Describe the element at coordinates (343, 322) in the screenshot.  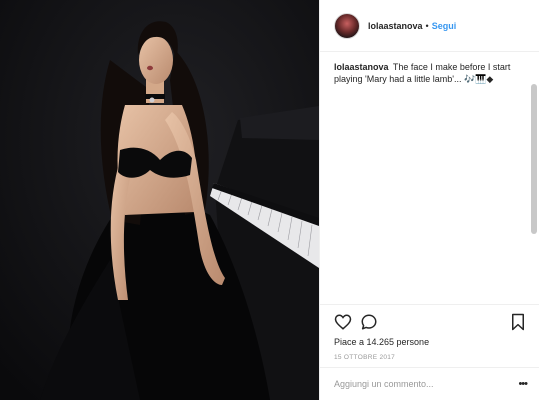
I see `heart-outline-icon` at that location.